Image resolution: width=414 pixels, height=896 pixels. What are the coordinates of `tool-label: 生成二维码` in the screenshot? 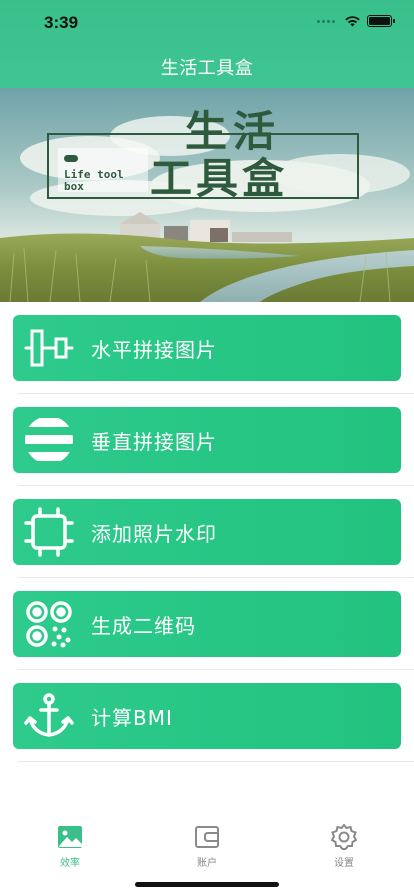 It's located at (143, 625).